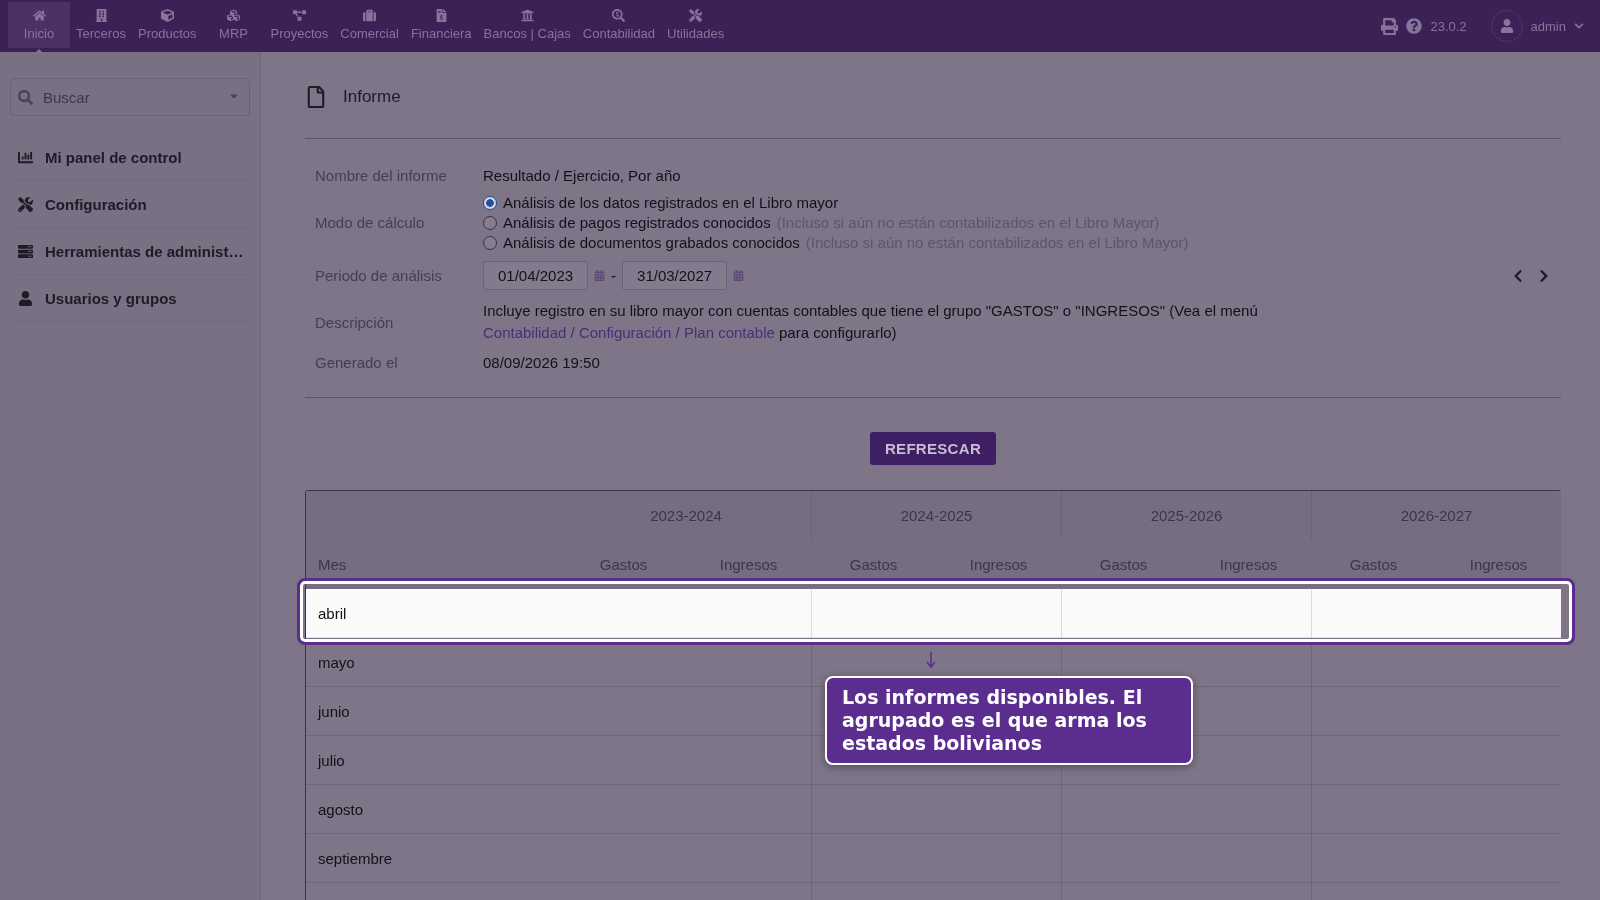  What do you see at coordinates (936, 515) in the screenshot?
I see `year-header: 2024-2025` at bounding box center [936, 515].